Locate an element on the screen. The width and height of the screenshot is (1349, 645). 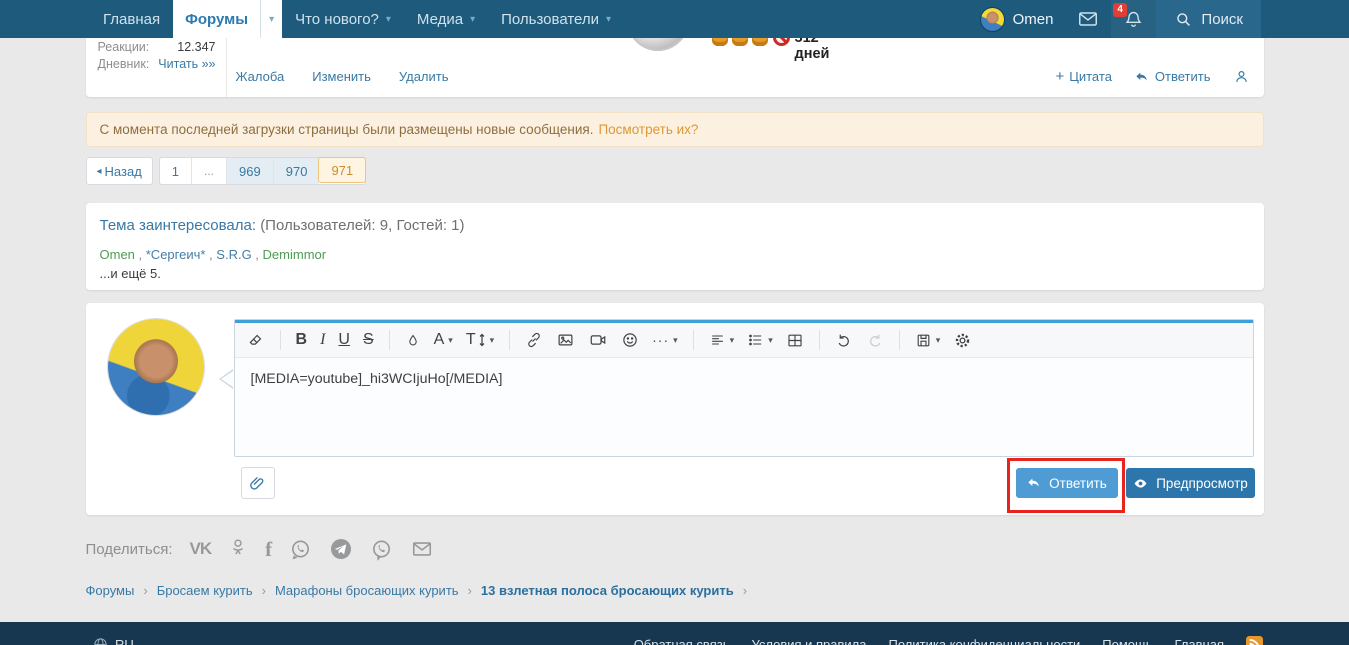
inbox-button is located at coordinates (1088, 19).